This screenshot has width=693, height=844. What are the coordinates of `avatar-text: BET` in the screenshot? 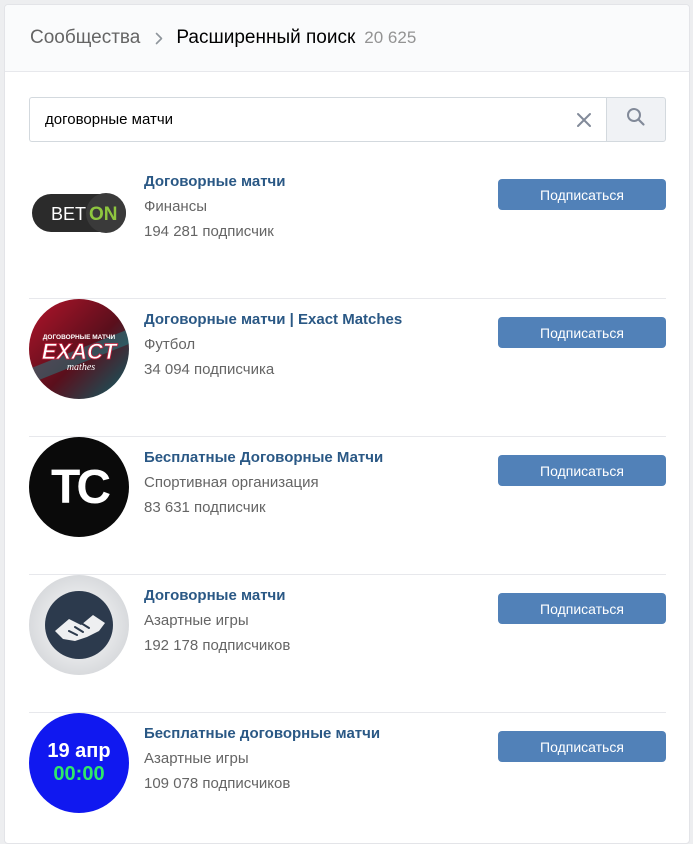 It's located at (68, 214).